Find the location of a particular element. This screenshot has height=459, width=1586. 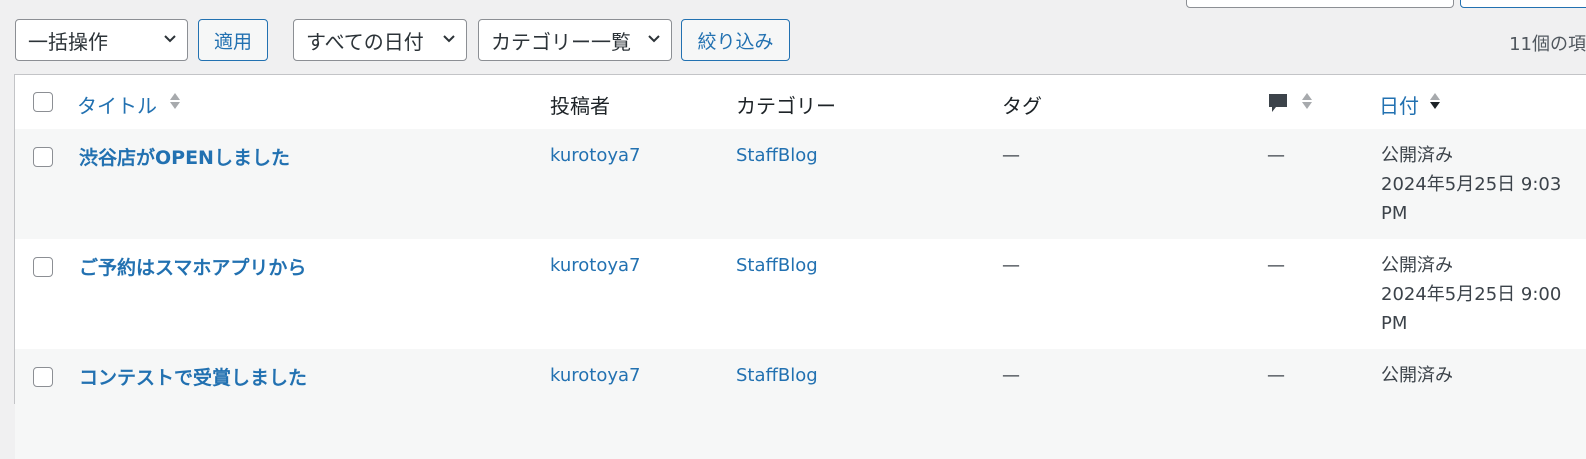

column-title-sort-link: タイトル is located at coordinates (117, 104).